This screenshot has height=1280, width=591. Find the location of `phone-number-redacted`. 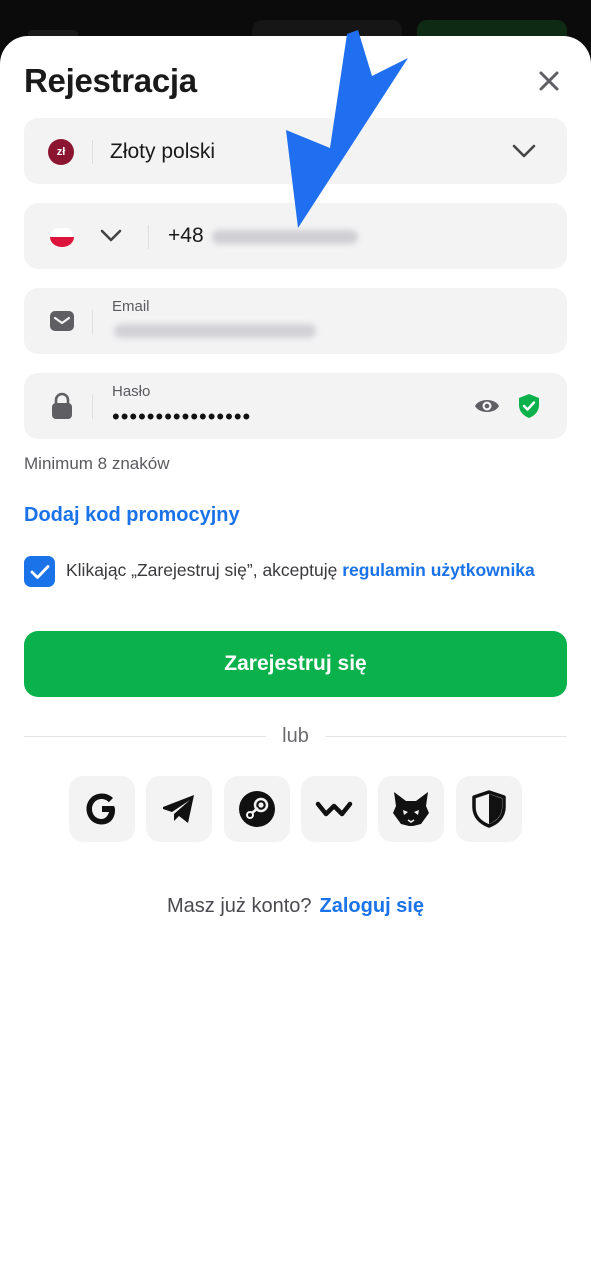

phone-number-redacted is located at coordinates (285, 237).